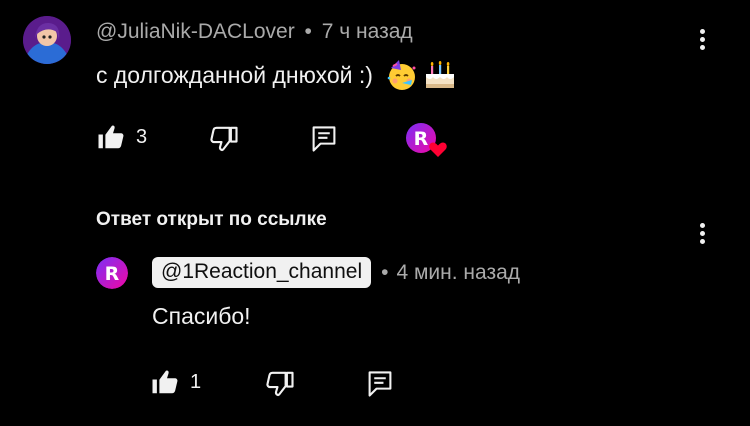 This screenshot has height=426, width=750. What do you see at coordinates (262, 272) in the screenshot?
I see `reply-author-chip: @1Reaction_channel` at bounding box center [262, 272].